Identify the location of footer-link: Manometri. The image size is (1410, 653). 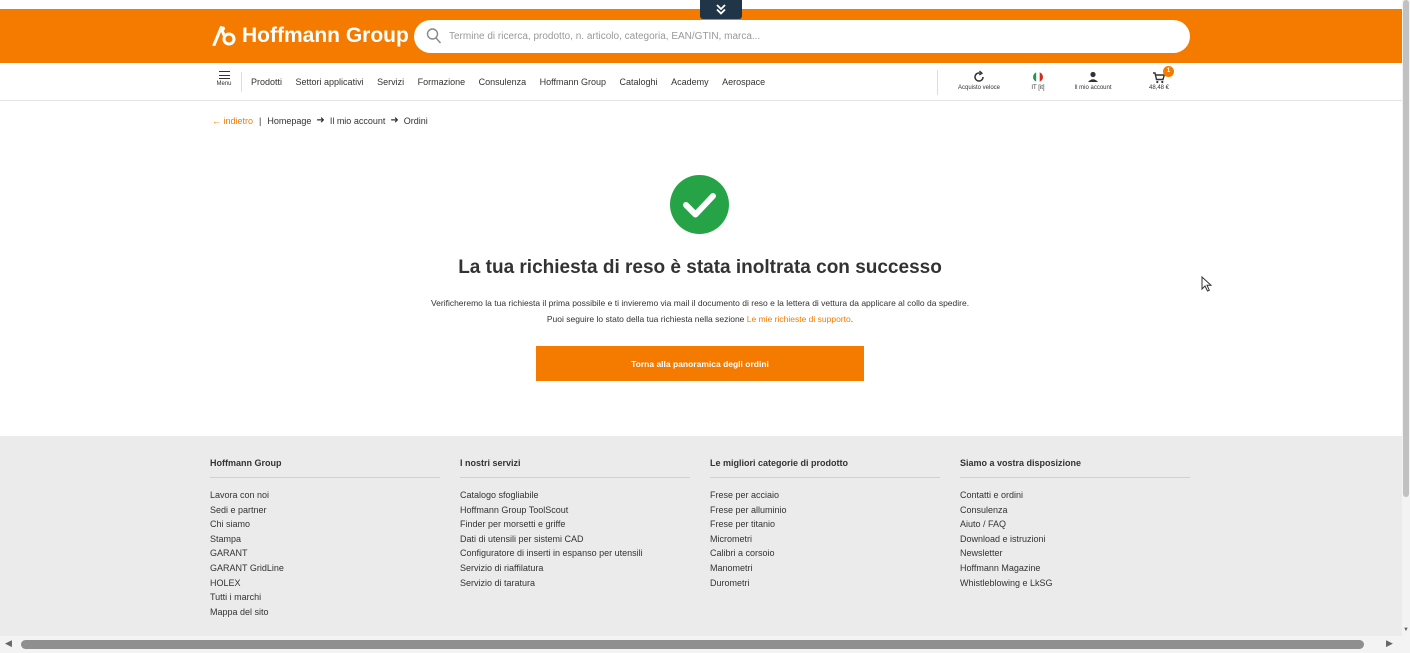
(825, 568).